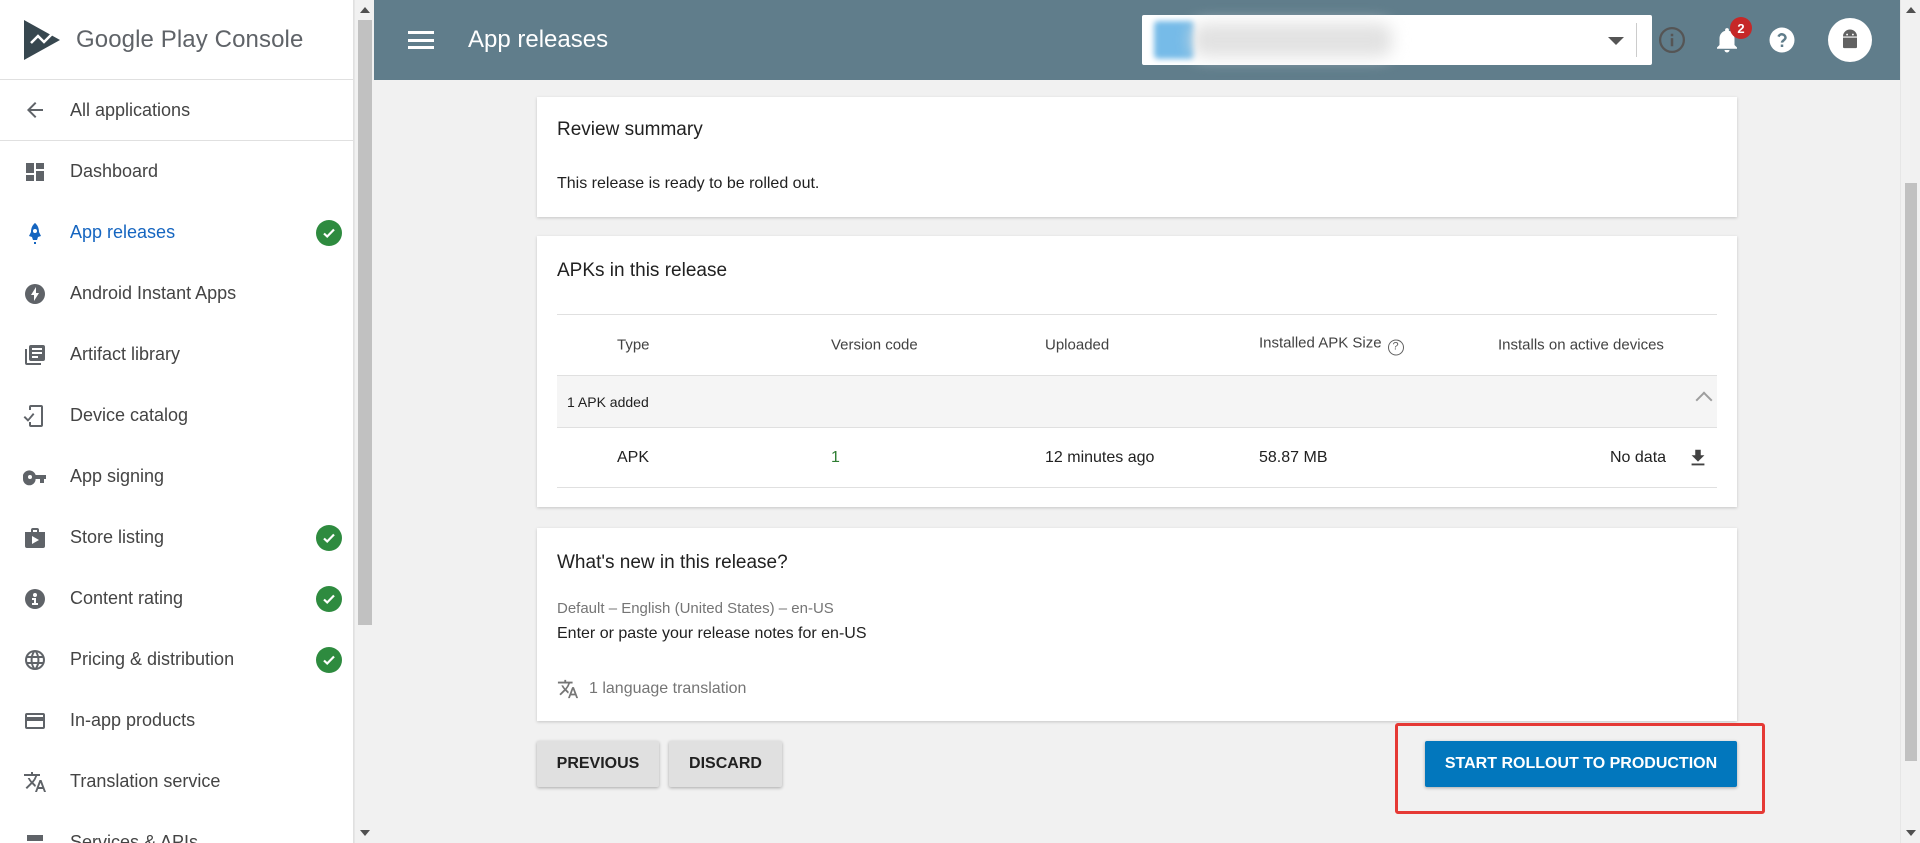 The image size is (1920, 843). I want to click on sidebar-item-pricing-distribution: Pricing & distribution, so click(176, 659).